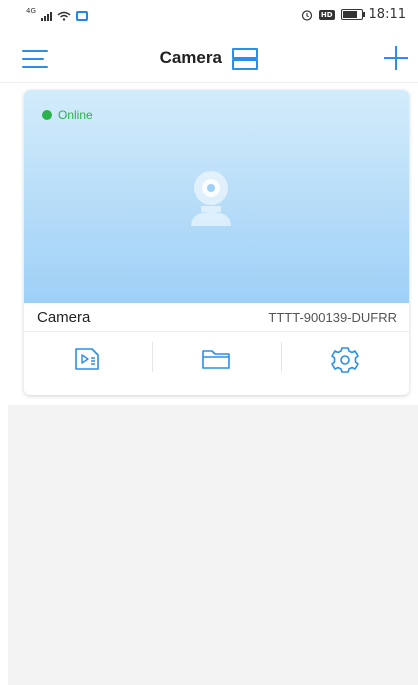 The width and height of the screenshot is (418, 685). What do you see at coordinates (332, 317) in the screenshot?
I see `device-id: TTTT-900139-DUFRR` at bounding box center [332, 317].